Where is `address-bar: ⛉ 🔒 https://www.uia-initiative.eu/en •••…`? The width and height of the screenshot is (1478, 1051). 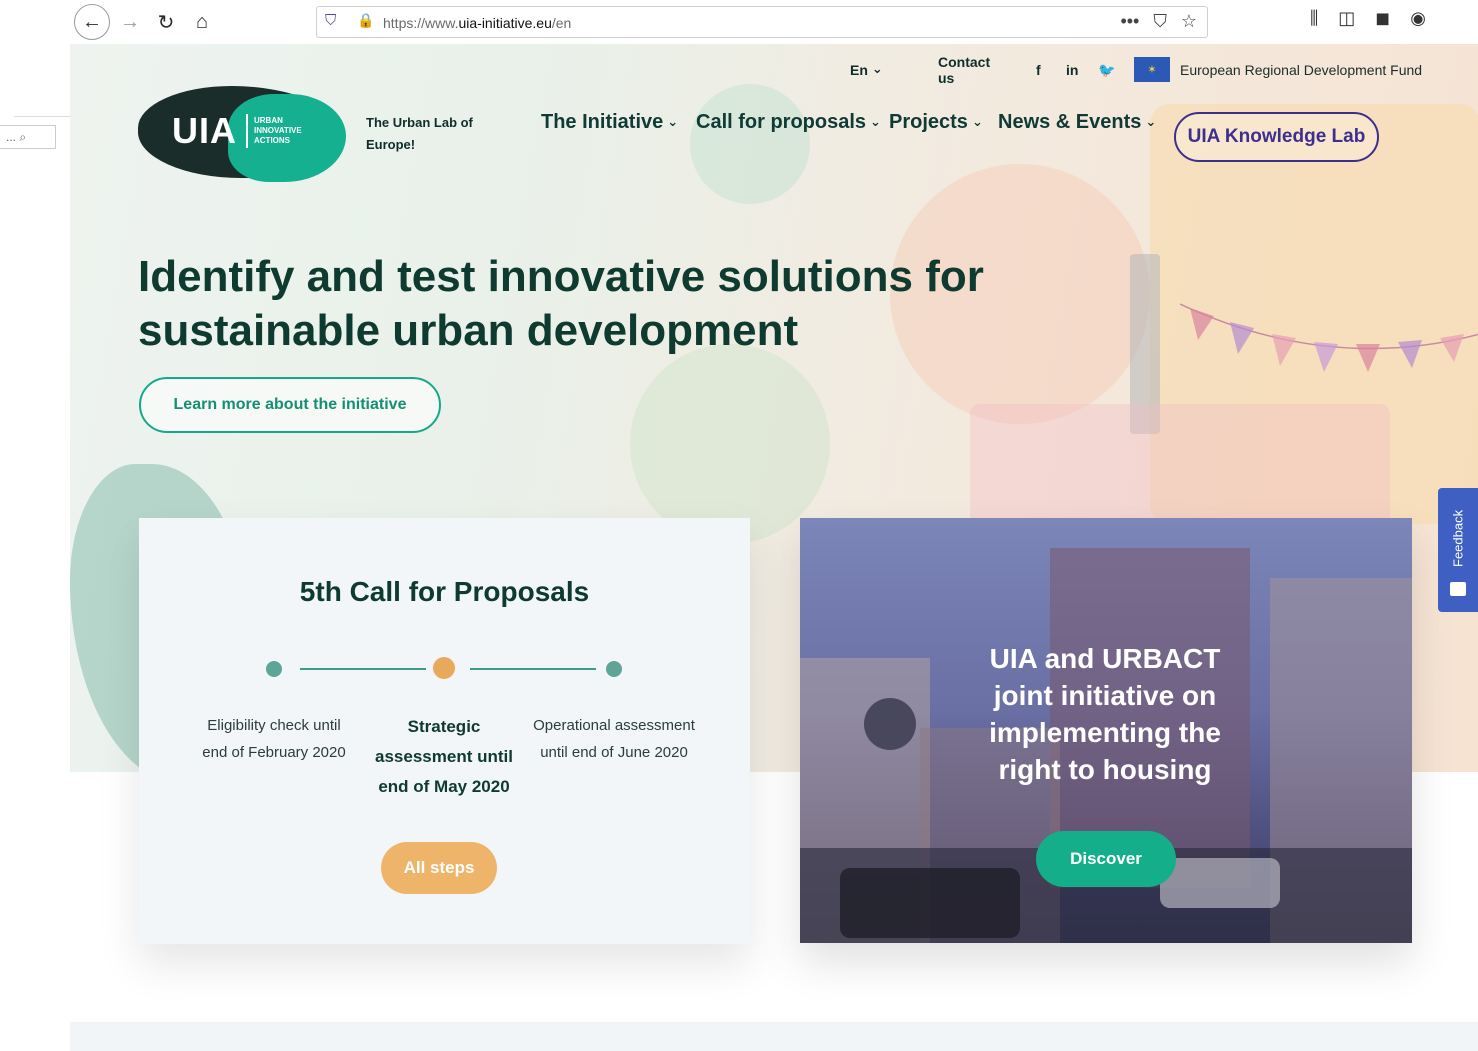
address-bar: ⛉ 🔒 https://www.uia-initiative.eu/en •••… is located at coordinates (762, 22).